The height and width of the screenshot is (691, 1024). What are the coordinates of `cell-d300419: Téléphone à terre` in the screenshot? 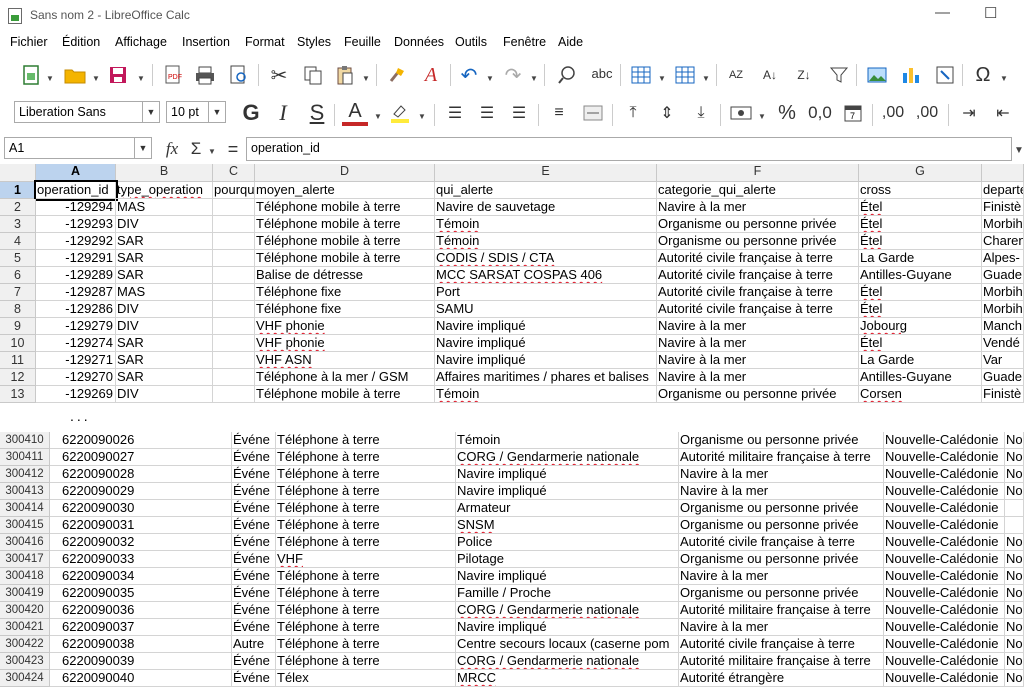 It's located at (366, 593).